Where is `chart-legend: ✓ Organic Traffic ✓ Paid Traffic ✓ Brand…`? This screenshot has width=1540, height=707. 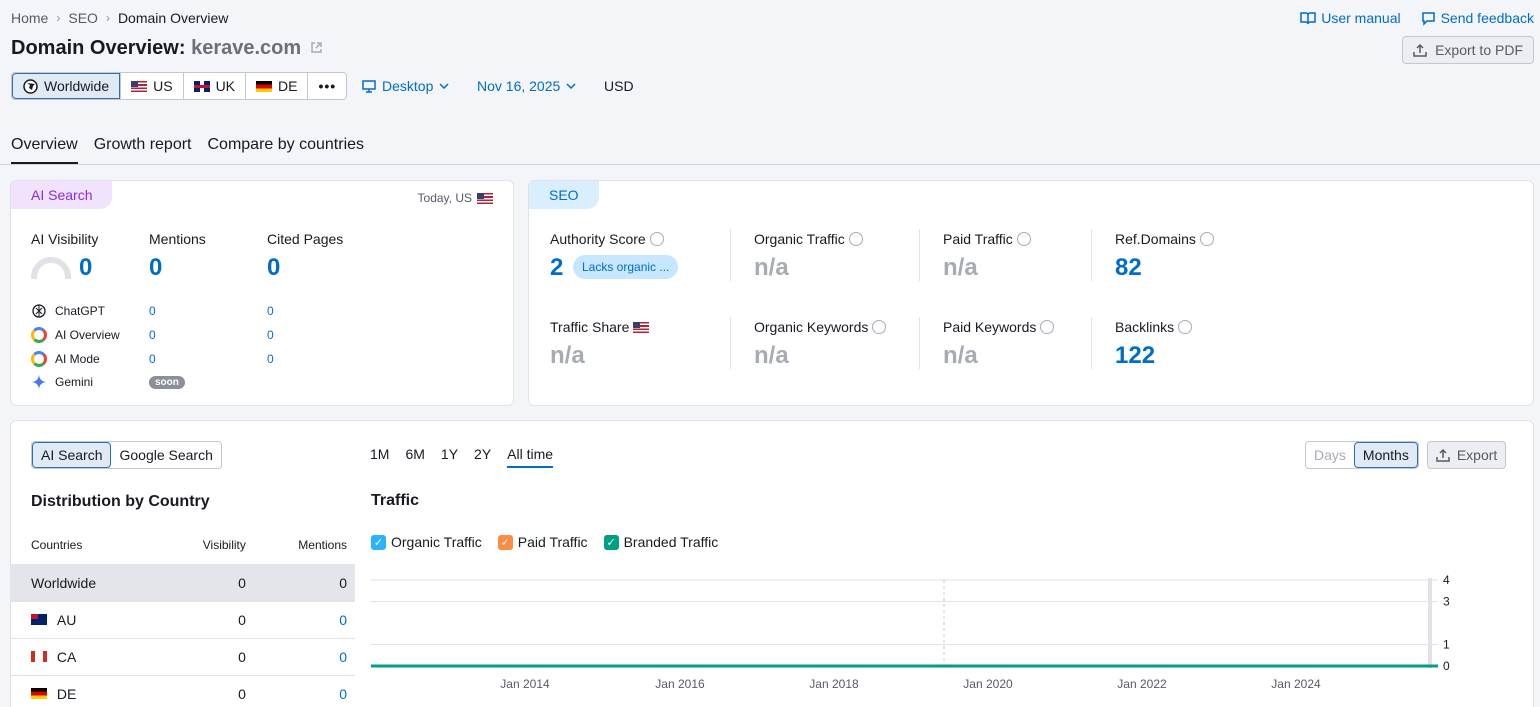 chart-legend: ✓ Organic Traffic ✓ Paid Traffic ✓ Brand… is located at coordinates (544, 542).